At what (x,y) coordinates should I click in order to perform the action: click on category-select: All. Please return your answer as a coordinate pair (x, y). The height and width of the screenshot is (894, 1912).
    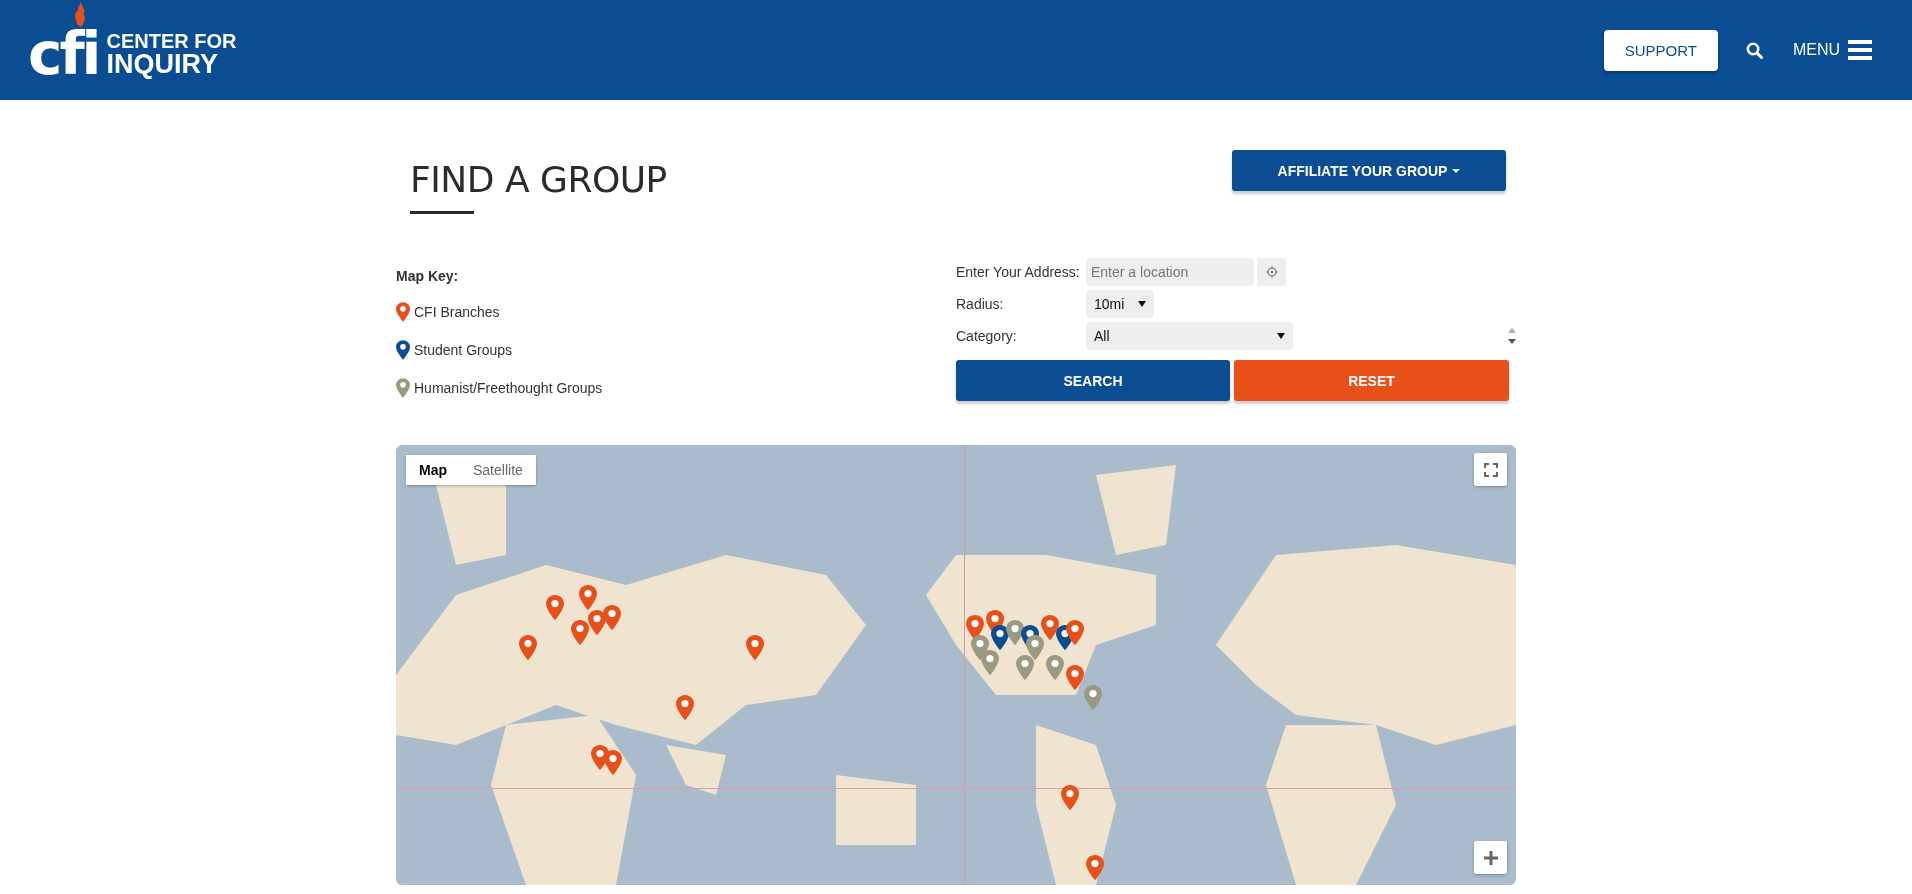
    Looking at the image, I should click on (1189, 336).